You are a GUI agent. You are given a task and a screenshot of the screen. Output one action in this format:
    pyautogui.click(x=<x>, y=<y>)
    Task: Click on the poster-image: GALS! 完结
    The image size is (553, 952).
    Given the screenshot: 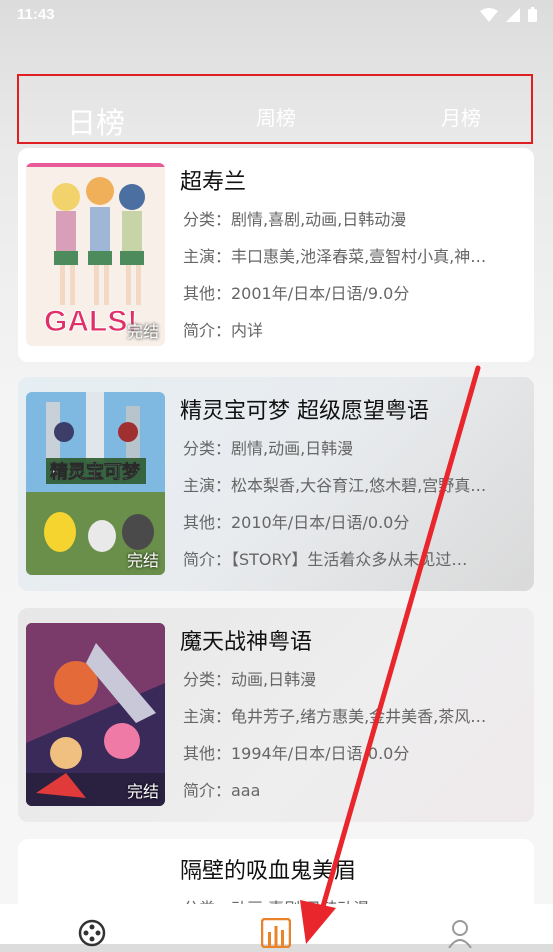 What is the action you would take?
    pyautogui.click(x=95, y=254)
    